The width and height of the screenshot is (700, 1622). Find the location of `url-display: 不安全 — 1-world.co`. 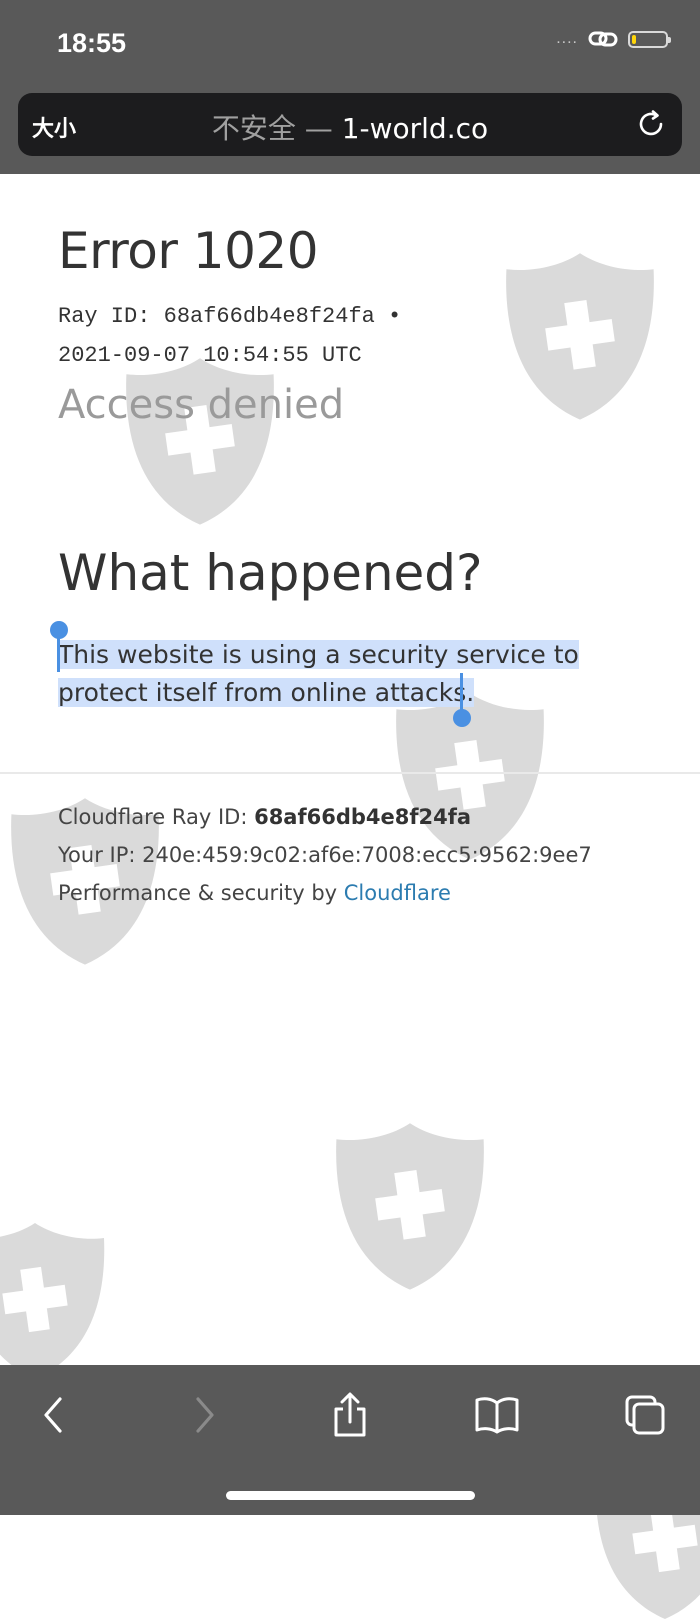

url-display: 不安全 — 1-world.co is located at coordinates (350, 127).